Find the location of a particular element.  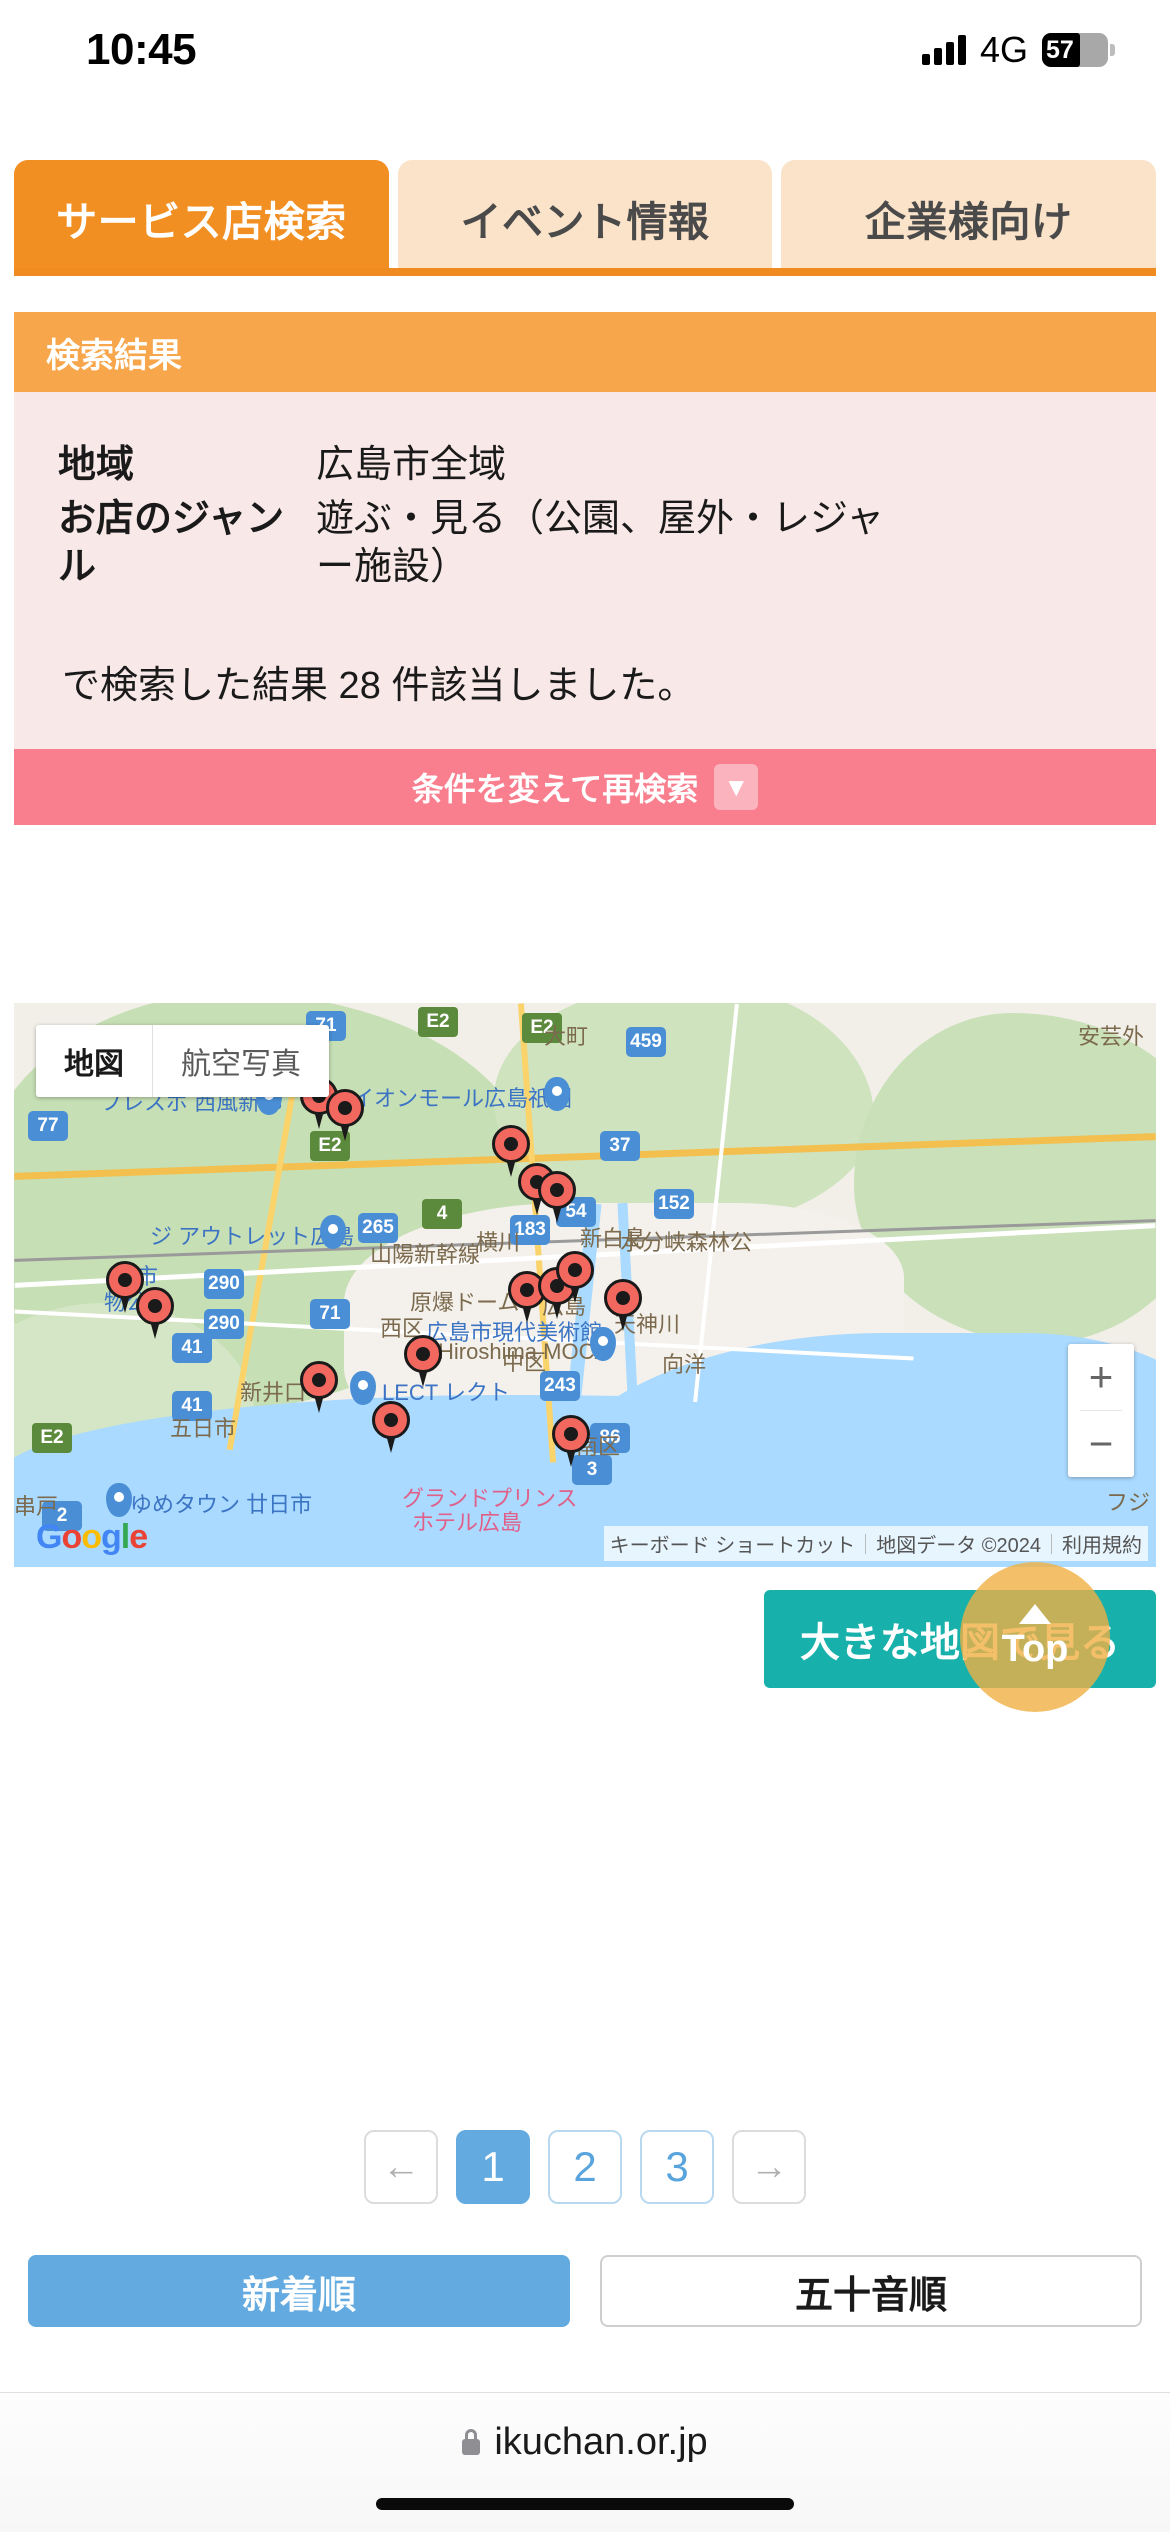

browser-bottom-bar: ikuchan.or.jp is located at coordinates (585, 2462).